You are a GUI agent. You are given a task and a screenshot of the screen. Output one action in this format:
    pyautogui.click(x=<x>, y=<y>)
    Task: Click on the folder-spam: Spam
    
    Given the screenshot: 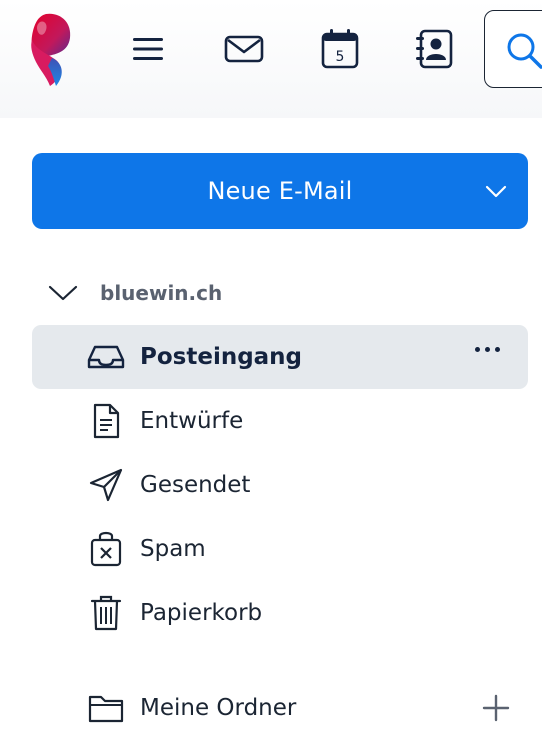 What is the action you would take?
    pyautogui.click(x=280, y=549)
    